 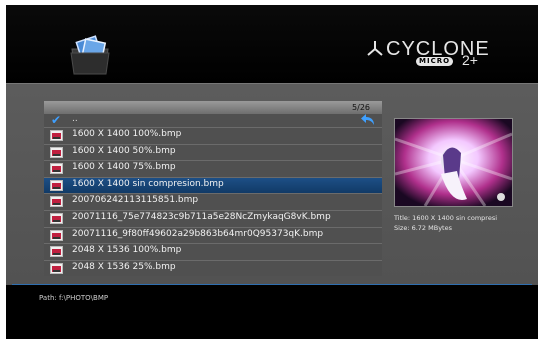 I want to click on item-counter: 5/26, so click(x=361, y=107).